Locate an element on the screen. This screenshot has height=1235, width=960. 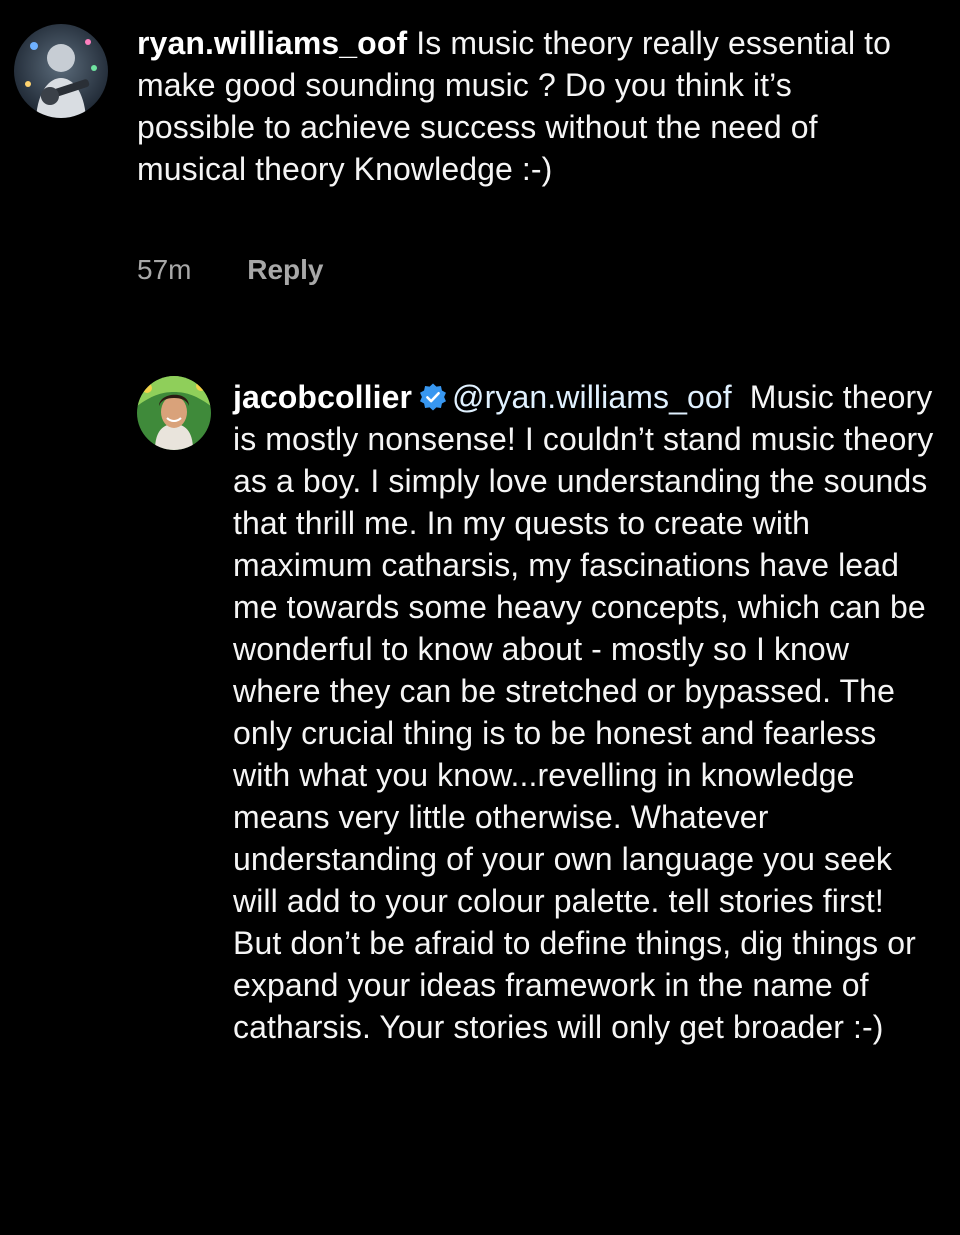
reply-button: Reply is located at coordinates (285, 270).